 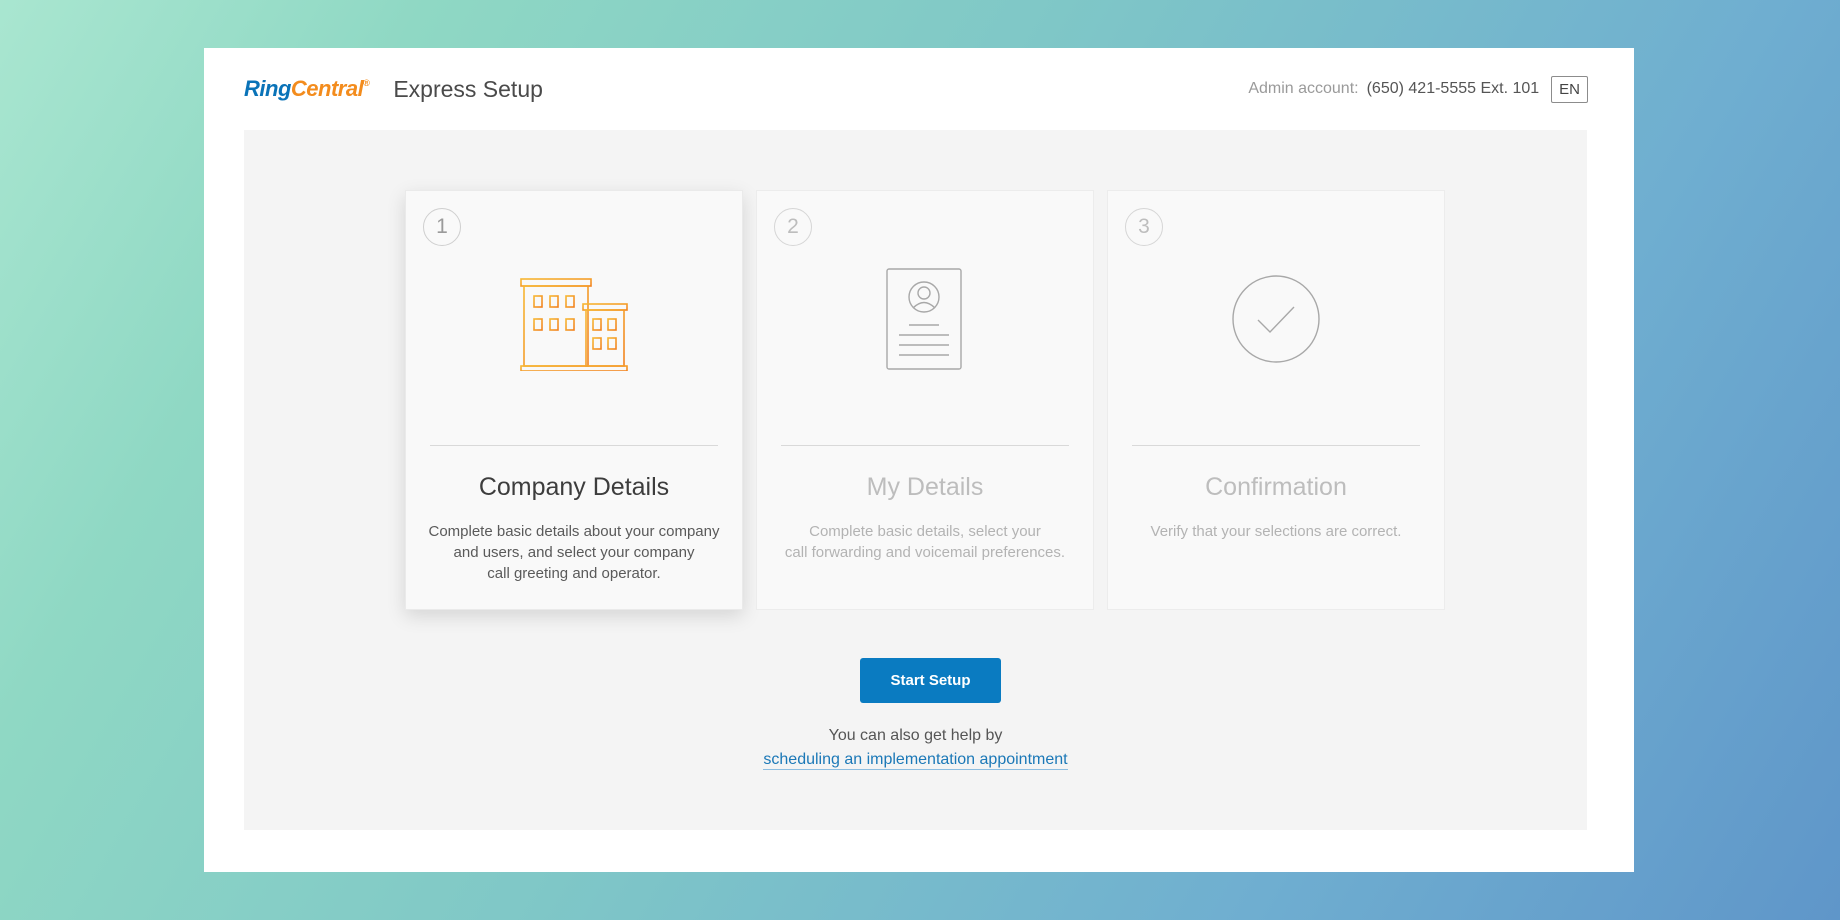 What do you see at coordinates (267, 88) in the screenshot?
I see `logo-ring-text: Ring` at bounding box center [267, 88].